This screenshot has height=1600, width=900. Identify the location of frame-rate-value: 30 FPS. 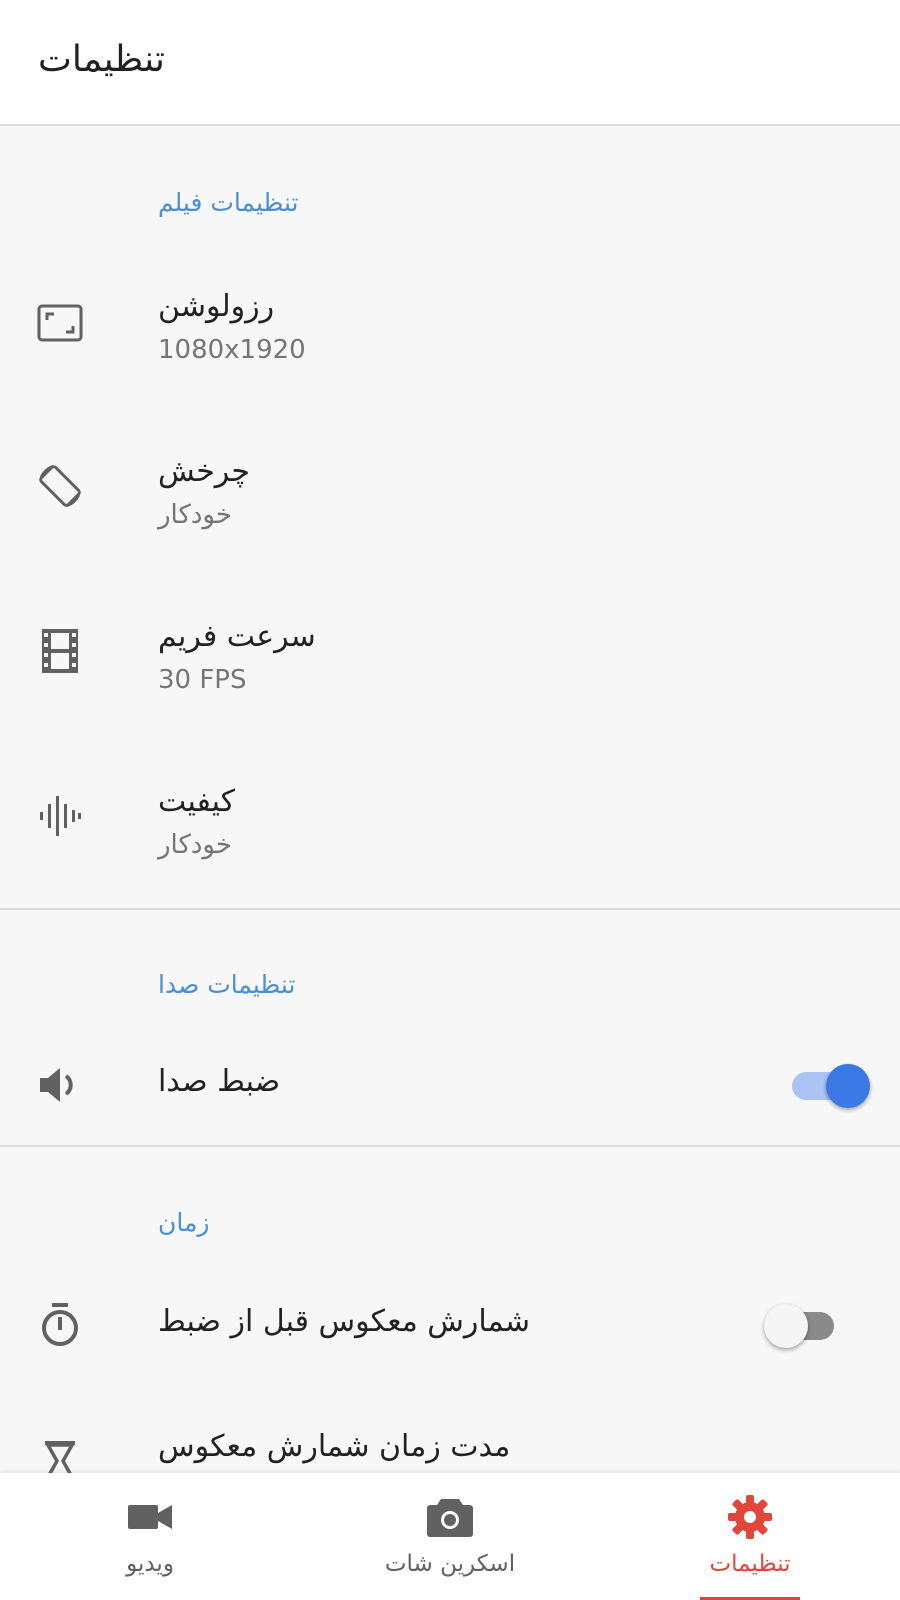
(202, 680).